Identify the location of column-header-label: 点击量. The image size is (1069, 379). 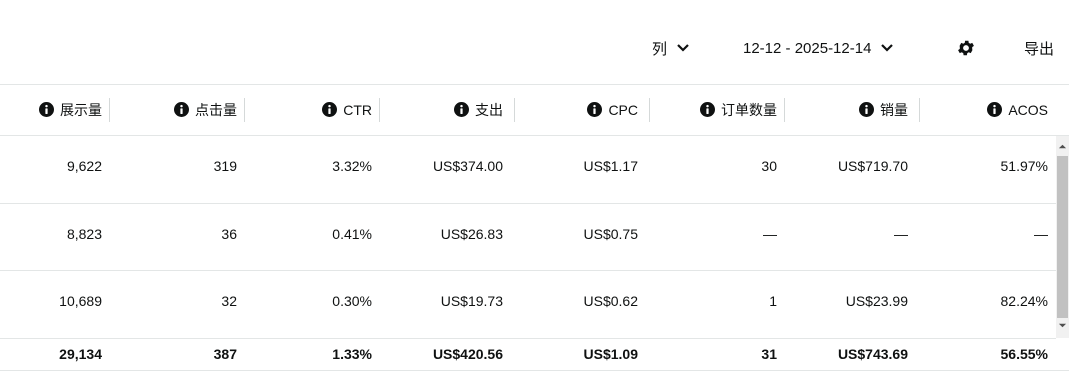
(216, 109).